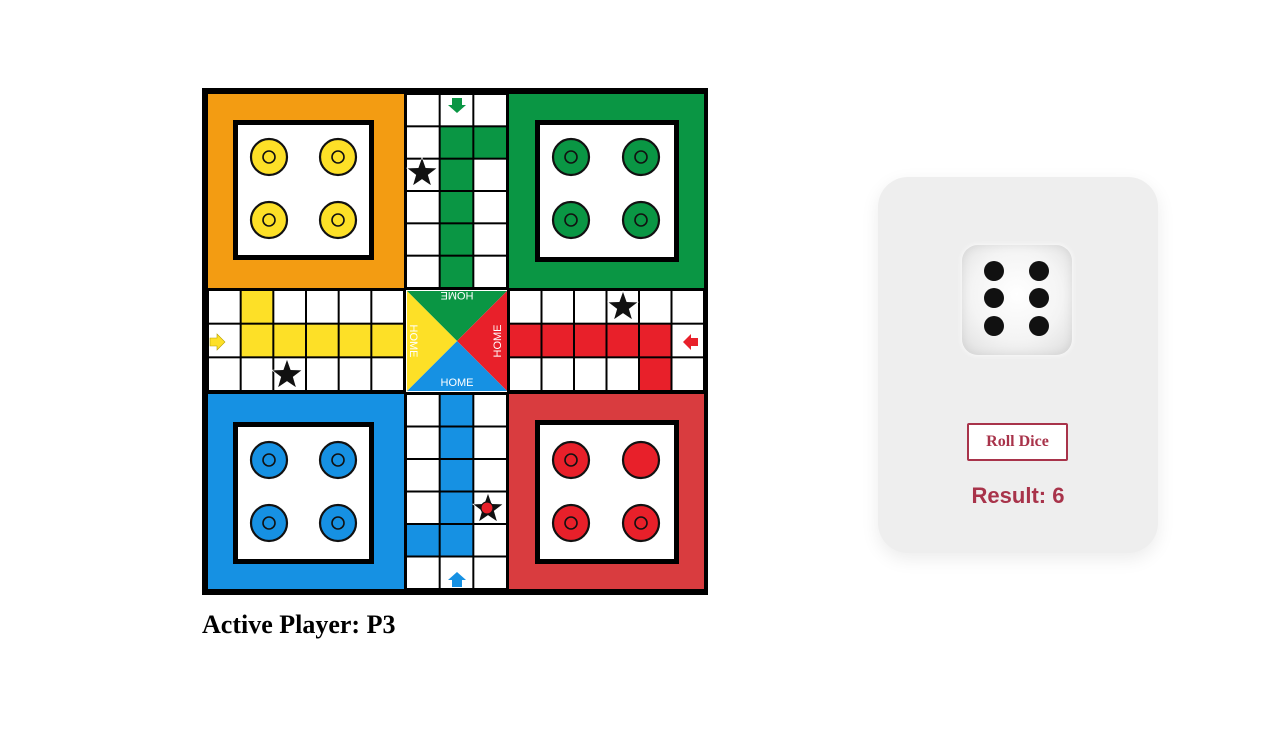 The width and height of the screenshot is (1273, 731). I want to click on green-base, so click(606, 191).